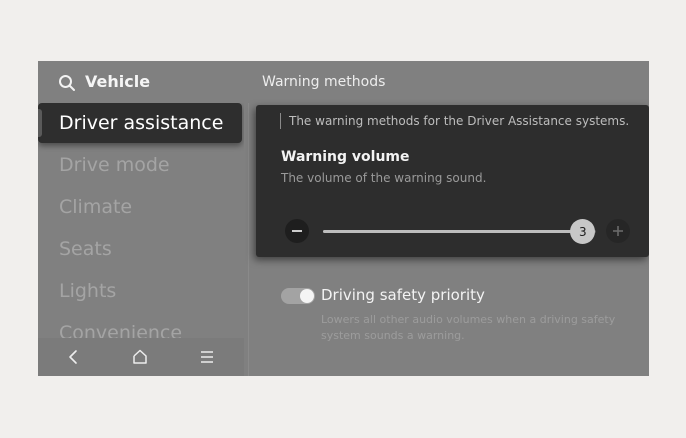 The width and height of the screenshot is (686, 438). Describe the element at coordinates (67, 83) in the screenshot. I see `search-icon` at that location.